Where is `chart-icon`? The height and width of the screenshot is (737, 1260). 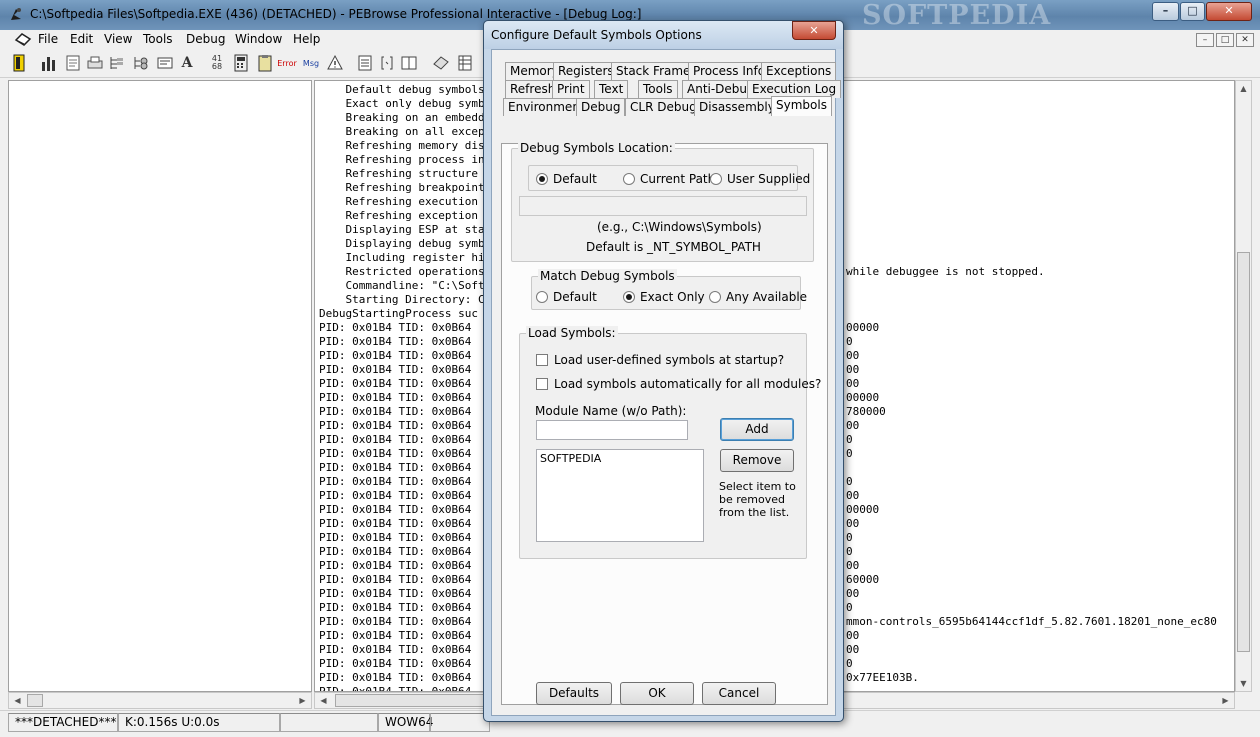 chart-icon is located at coordinates (49, 63).